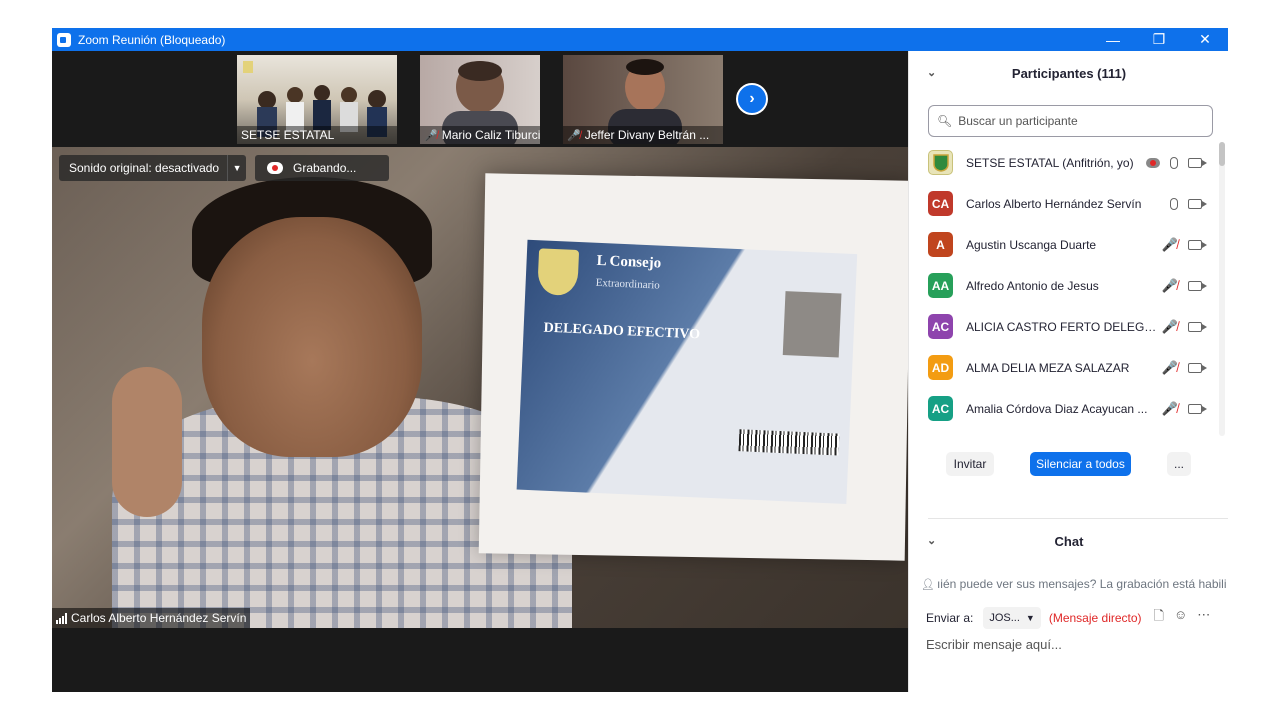 The image size is (1280, 720). What do you see at coordinates (928, 584) in the screenshot?
I see `people-icon: 👤︎` at bounding box center [928, 584].